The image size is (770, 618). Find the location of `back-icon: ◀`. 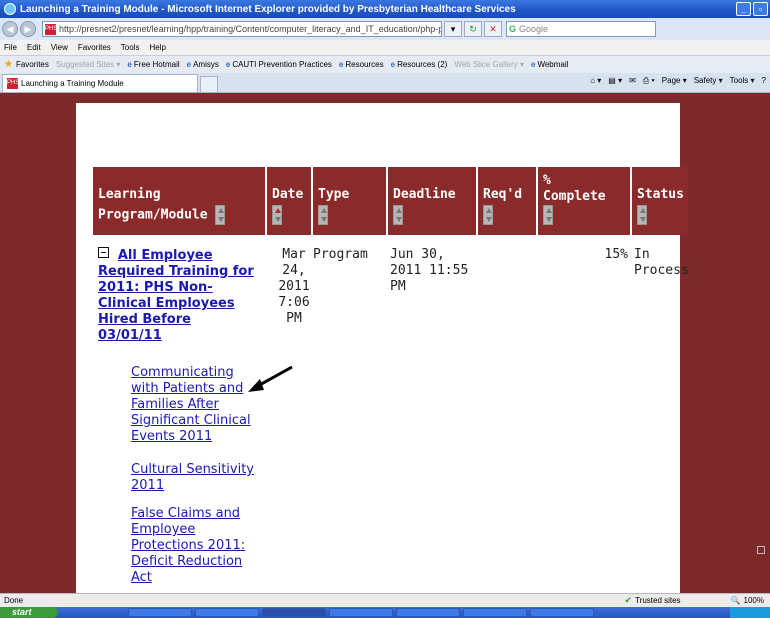

back-icon: ◀ is located at coordinates (10, 29).